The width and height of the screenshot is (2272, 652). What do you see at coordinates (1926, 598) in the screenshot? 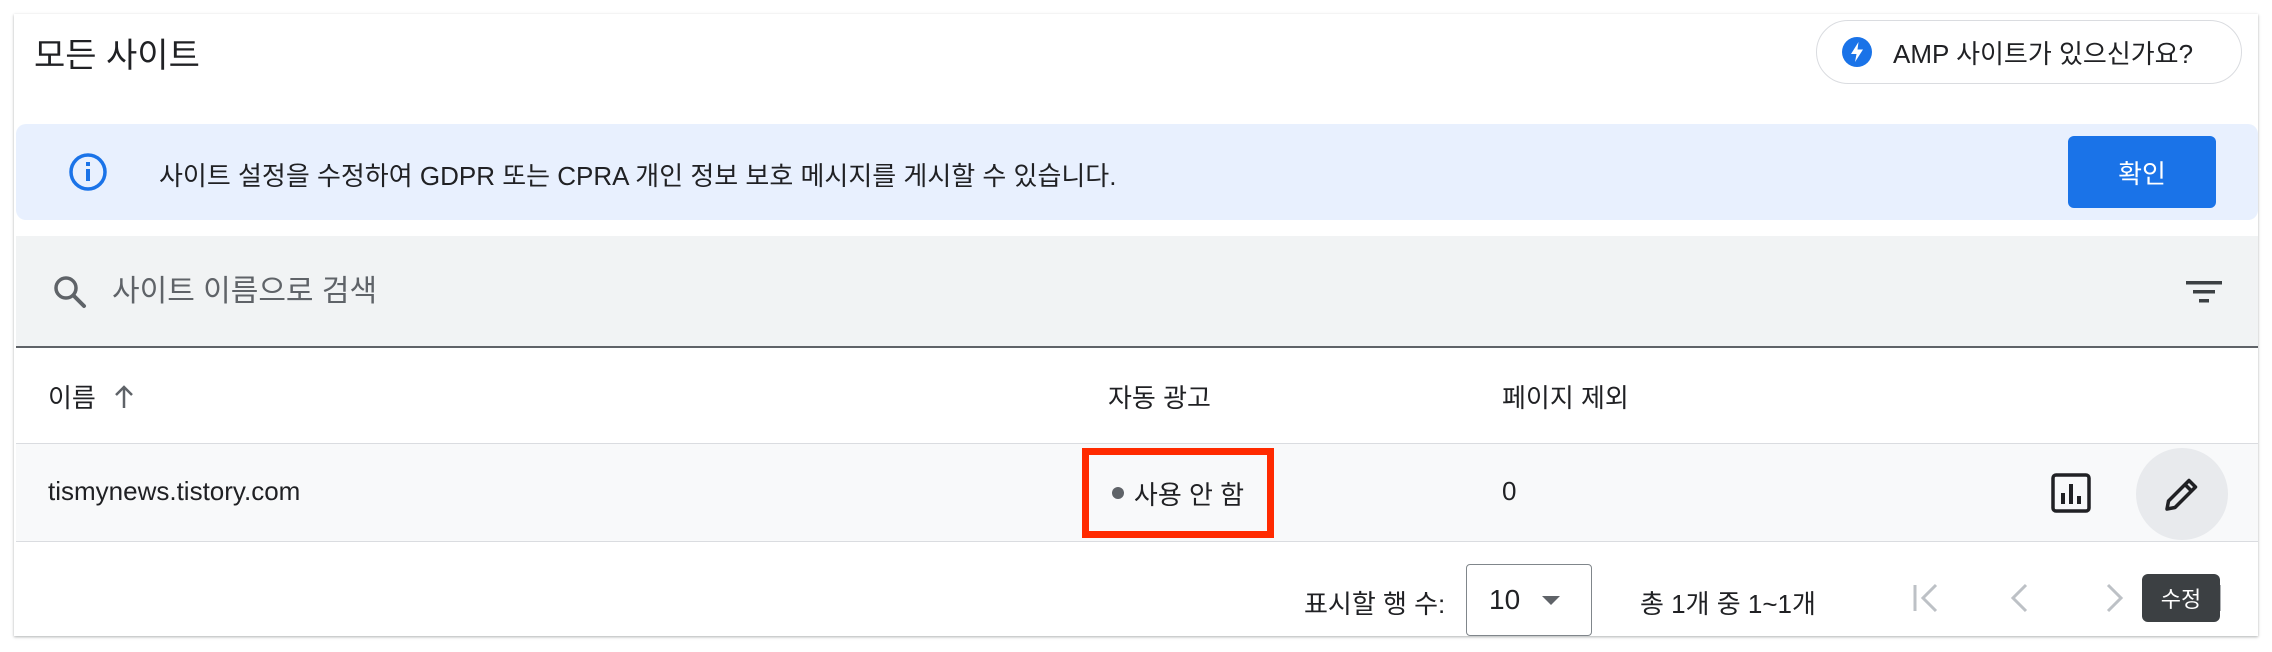
I see `first-page-icon` at bounding box center [1926, 598].